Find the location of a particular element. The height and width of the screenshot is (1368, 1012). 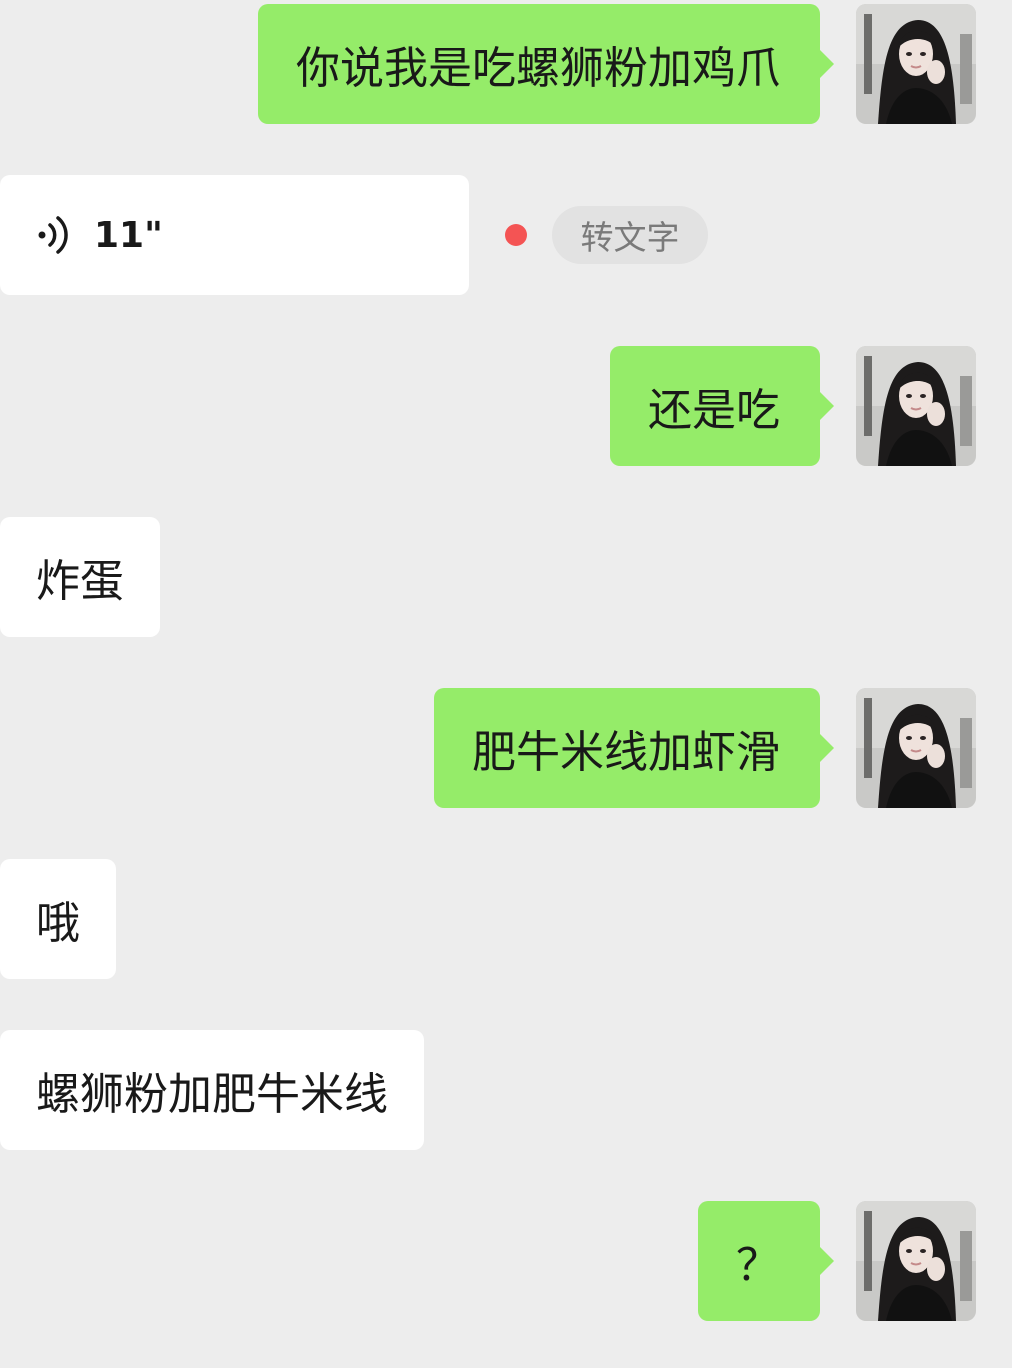

message-text: 还是吃 is located at coordinates (714, 410).